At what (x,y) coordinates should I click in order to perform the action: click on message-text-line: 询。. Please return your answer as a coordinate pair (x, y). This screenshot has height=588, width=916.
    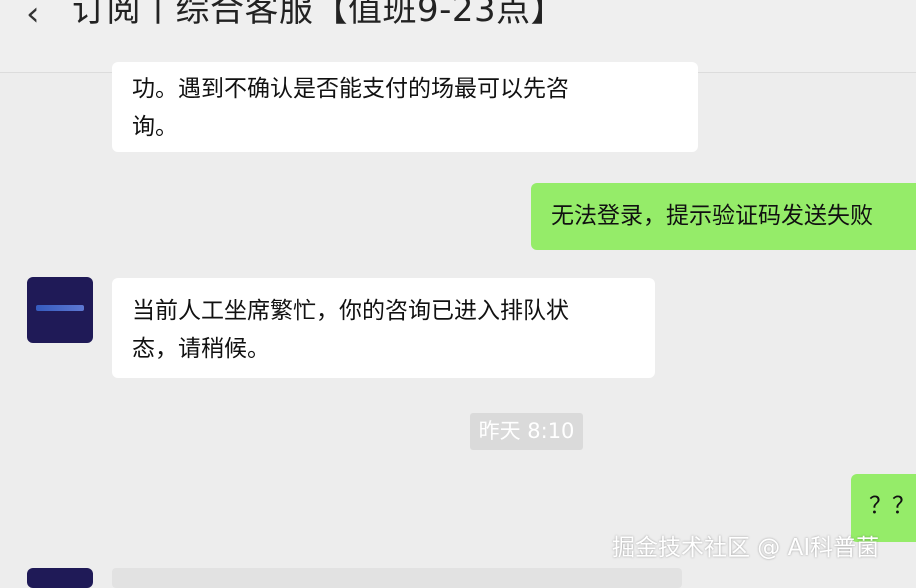
    Looking at the image, I should click on (155, 127).